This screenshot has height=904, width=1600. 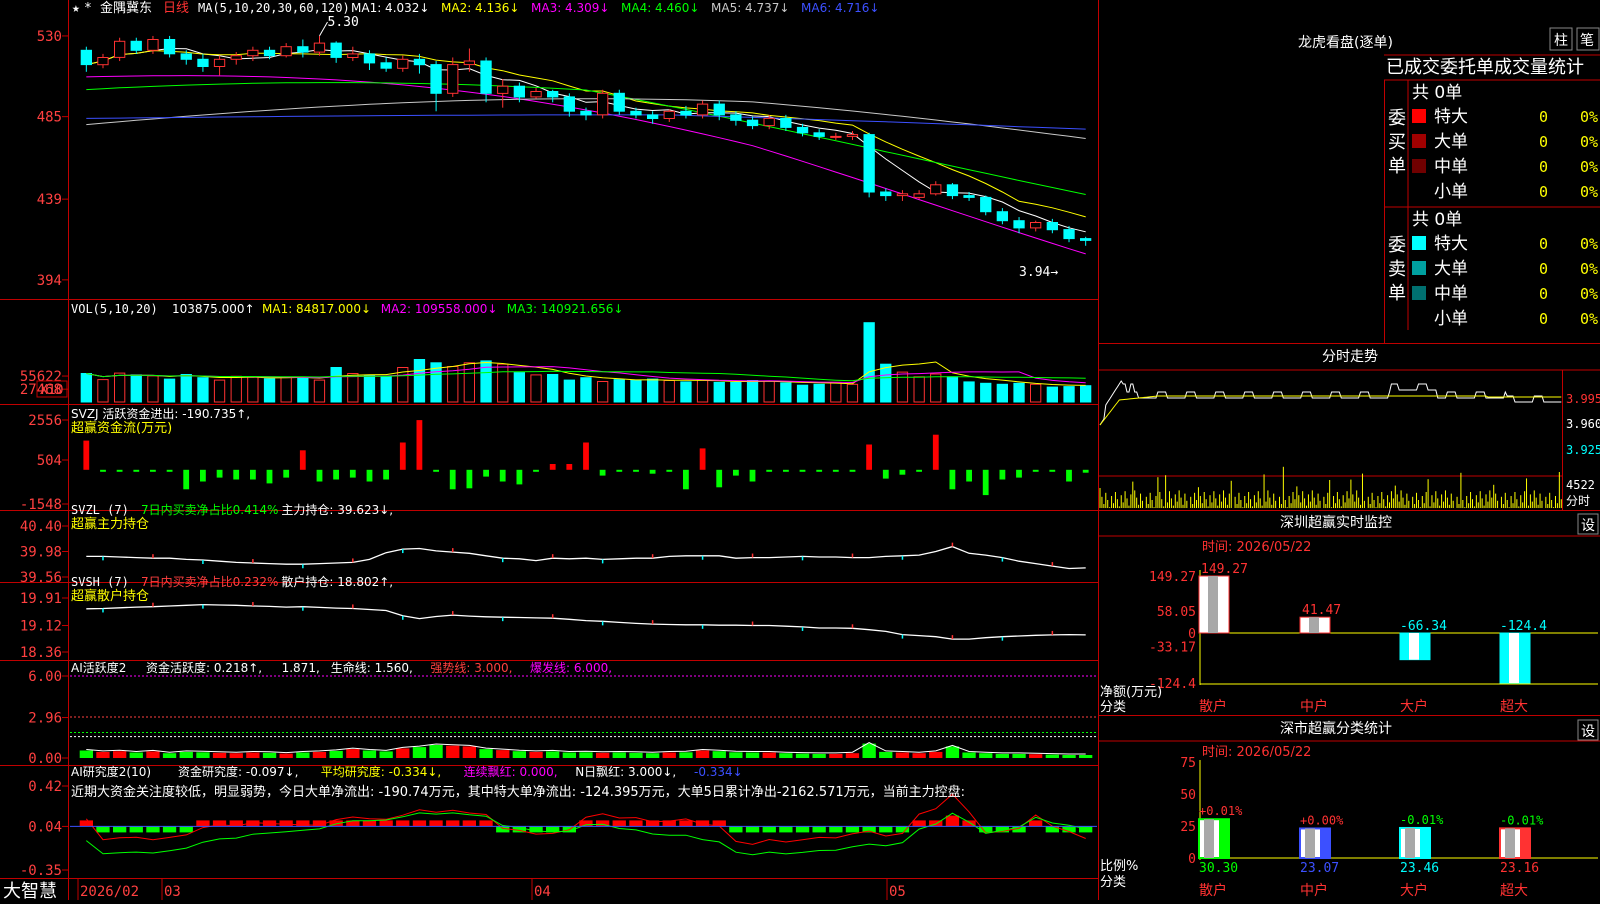 I want to click on star-icon: ★, so click(x=76, y=8).